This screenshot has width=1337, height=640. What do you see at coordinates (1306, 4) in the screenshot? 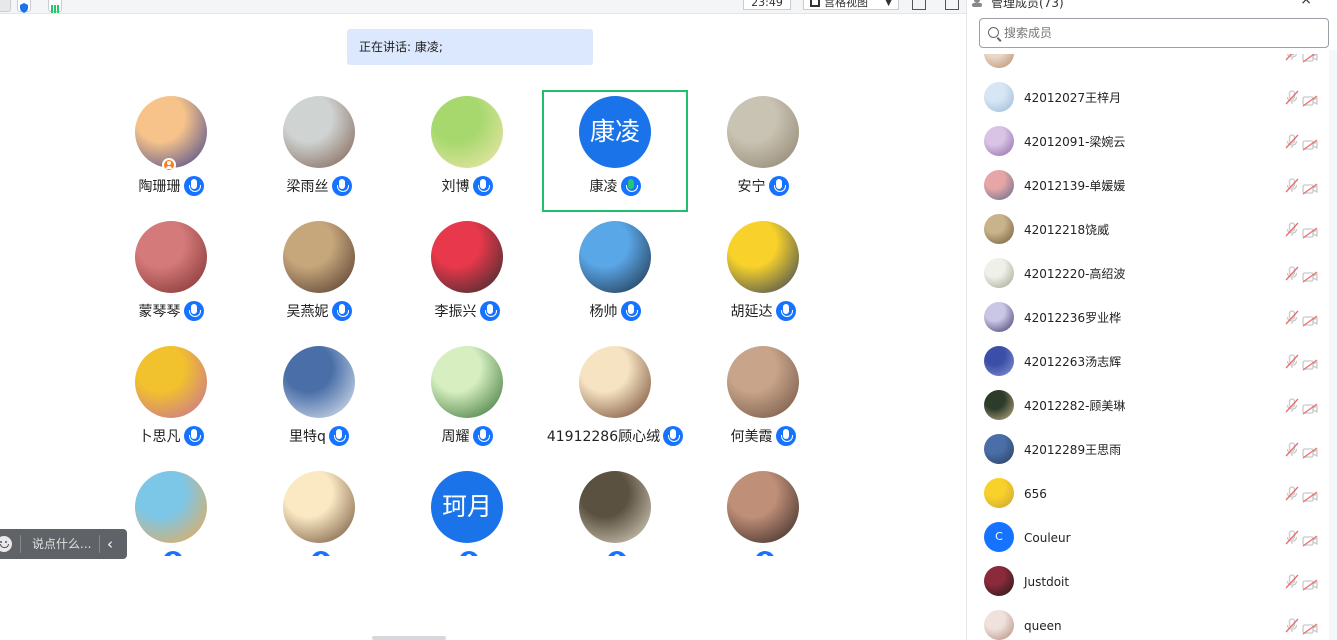
I see `close-icon: ×` at bounding box center [1306, 4].